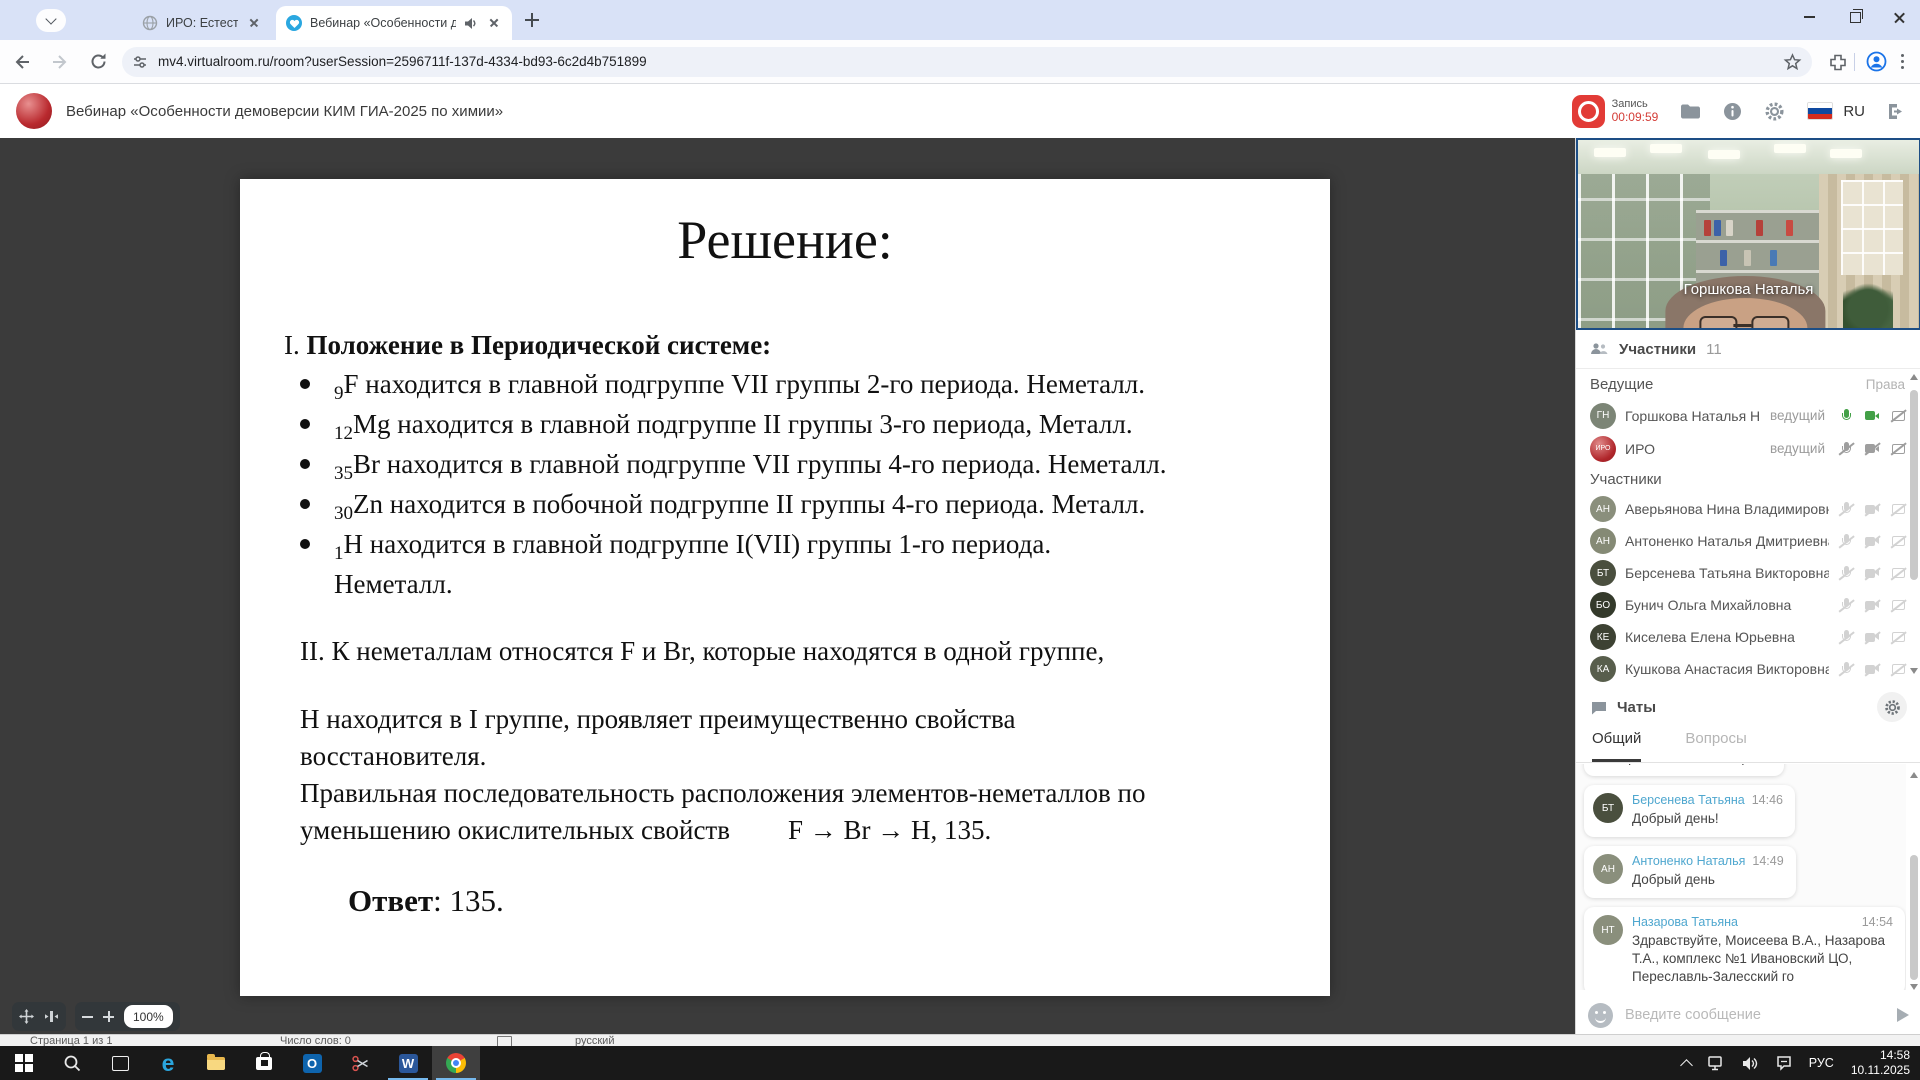 Image resolution: width=1920 pixels, height=1080 pixels. What do you see at coordinates (26, 1016) in the screenshot?
I see `pan-mode-button` at bounding box center [26, 1016].